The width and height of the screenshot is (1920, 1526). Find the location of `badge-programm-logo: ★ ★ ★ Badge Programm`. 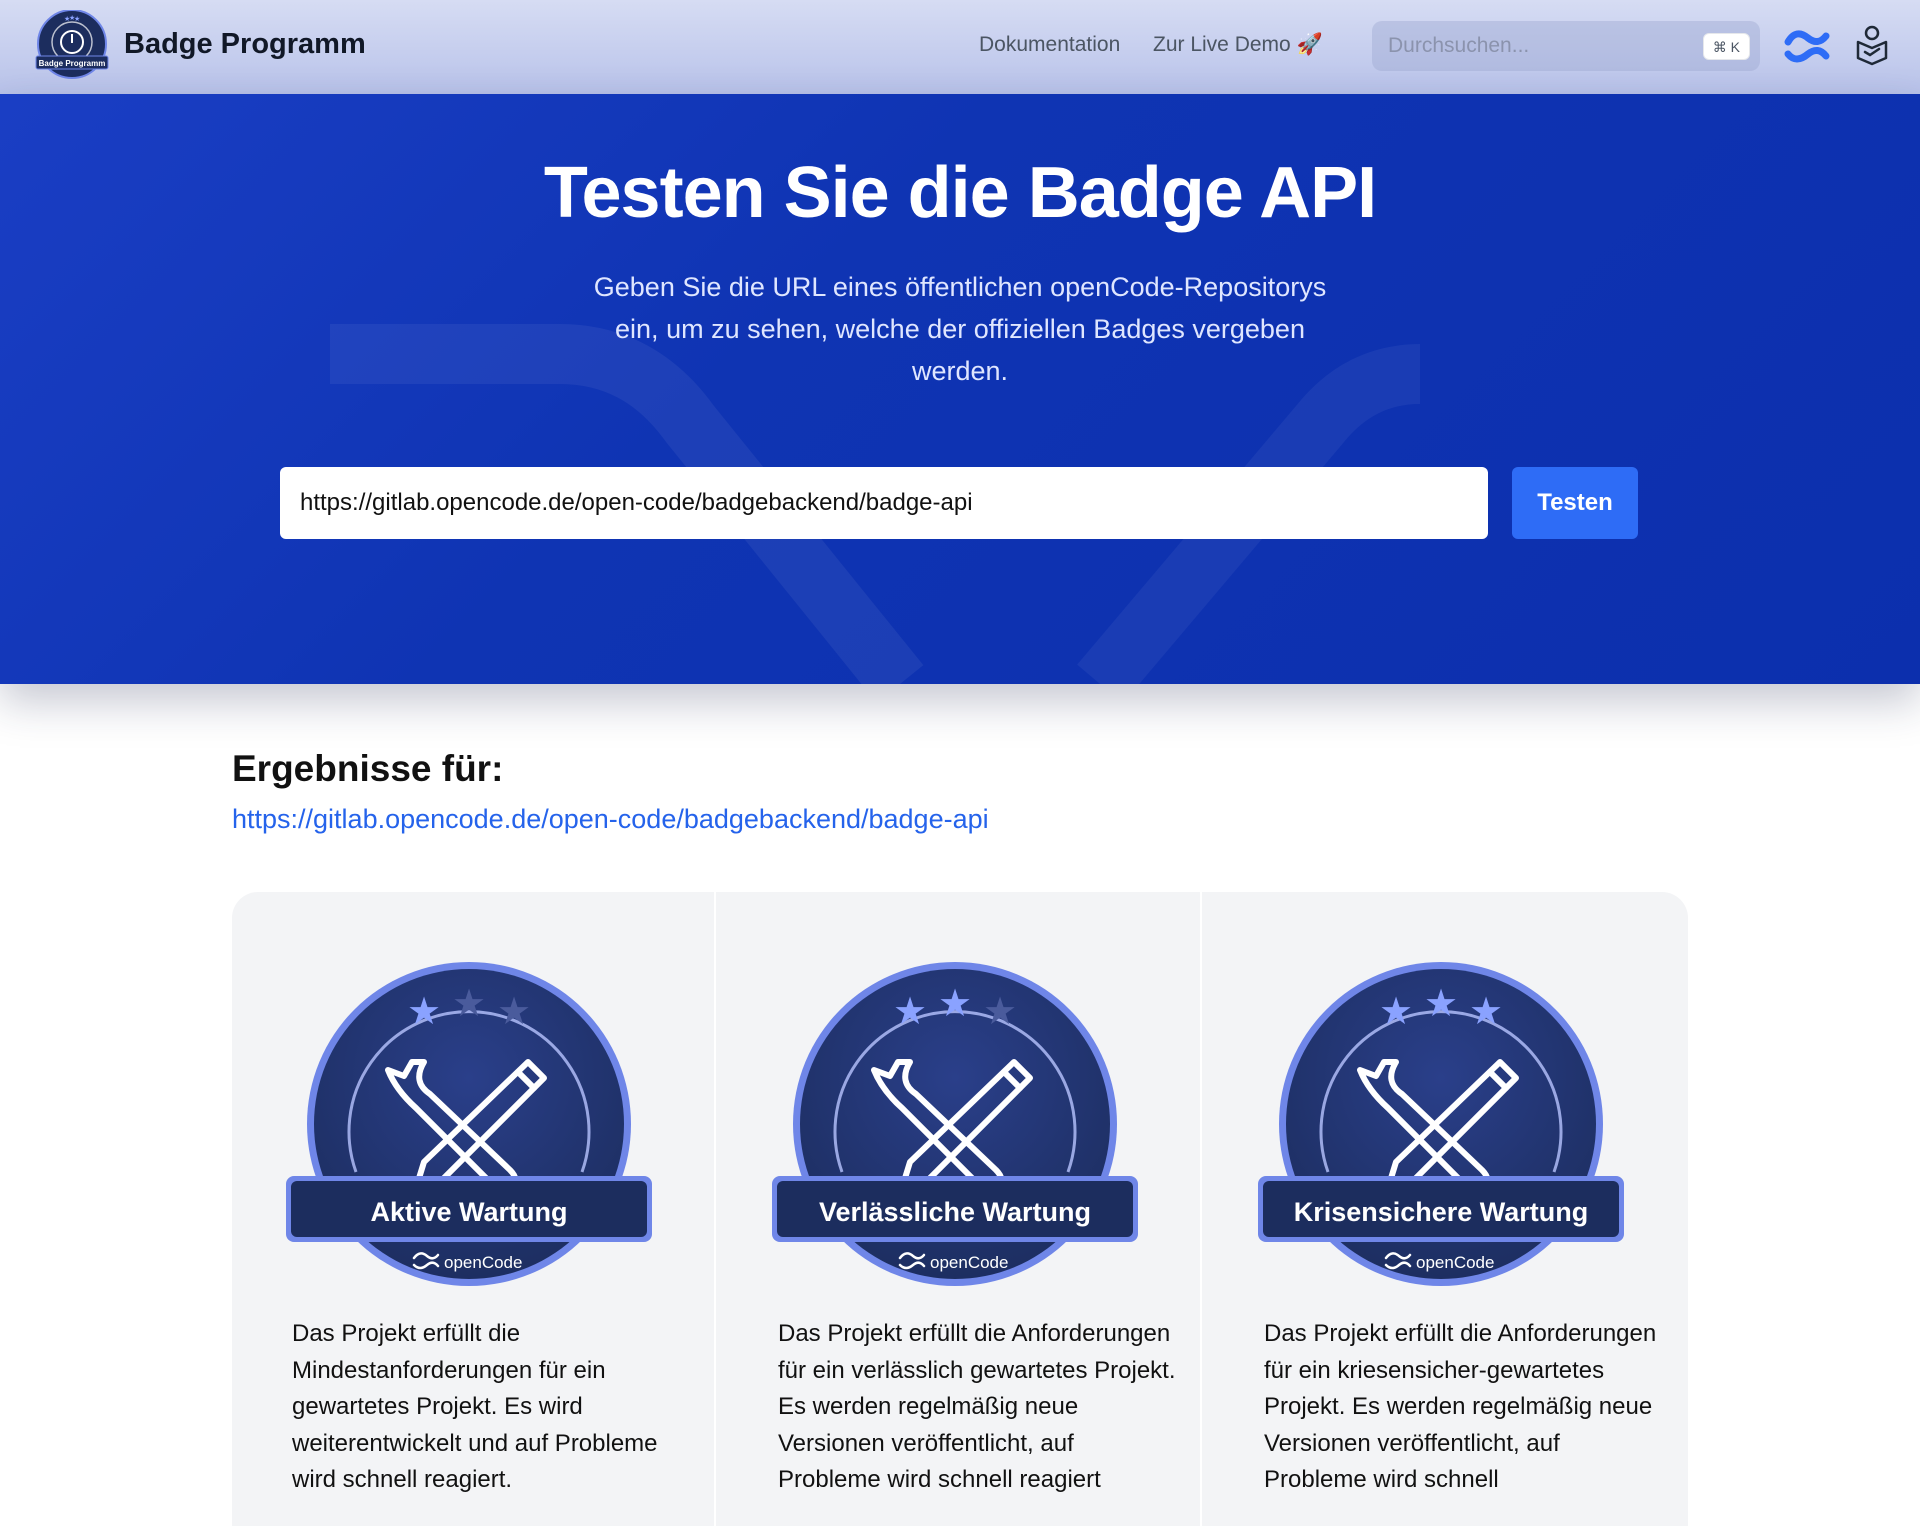

badge-programm-logo: ★ ★ ★ Badge Programm is located at coordinates (72, 46).